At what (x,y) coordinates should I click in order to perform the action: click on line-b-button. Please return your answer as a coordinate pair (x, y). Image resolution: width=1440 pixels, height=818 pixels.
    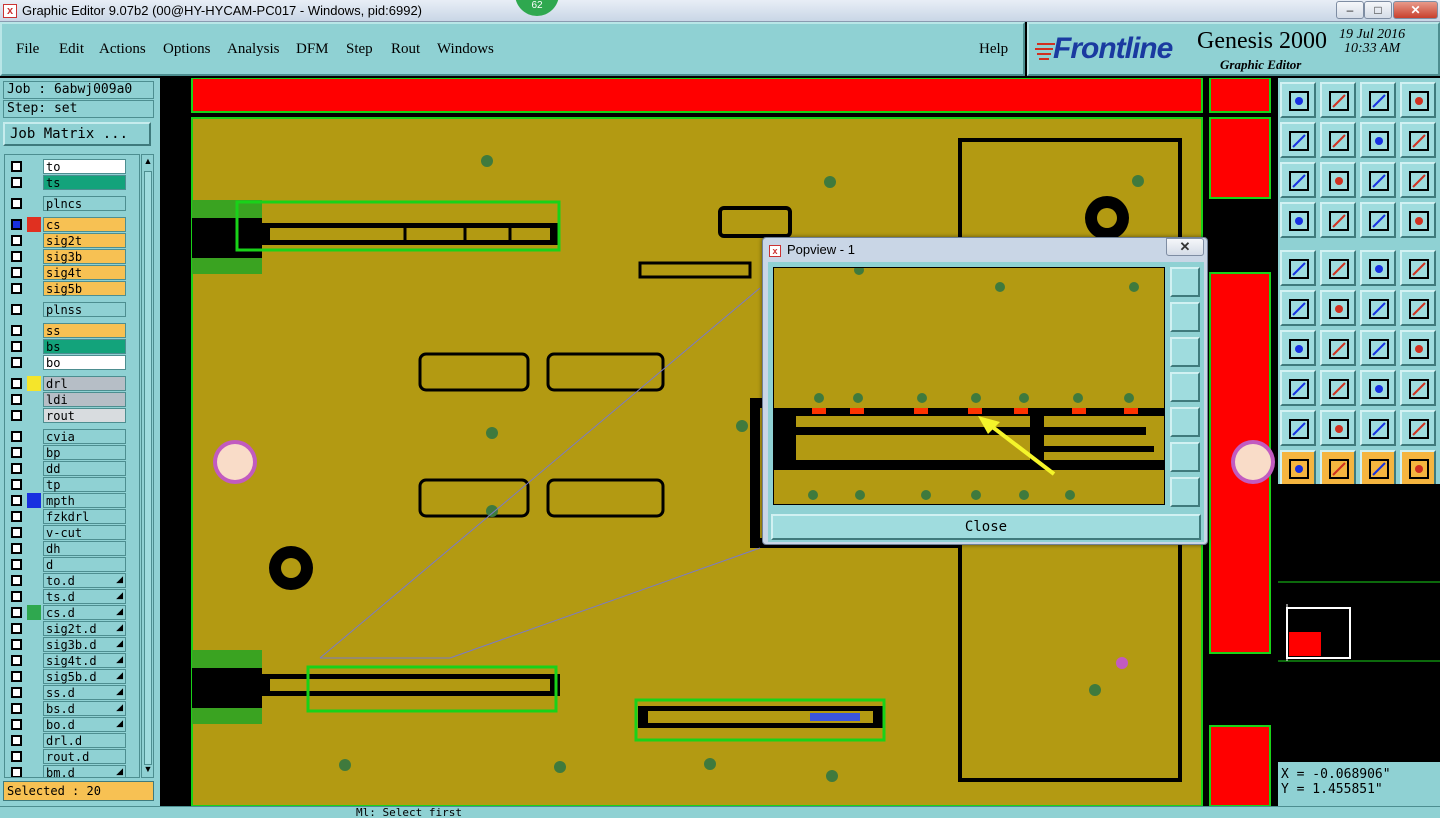
    Looking at the image, I should click on (1418, 308).